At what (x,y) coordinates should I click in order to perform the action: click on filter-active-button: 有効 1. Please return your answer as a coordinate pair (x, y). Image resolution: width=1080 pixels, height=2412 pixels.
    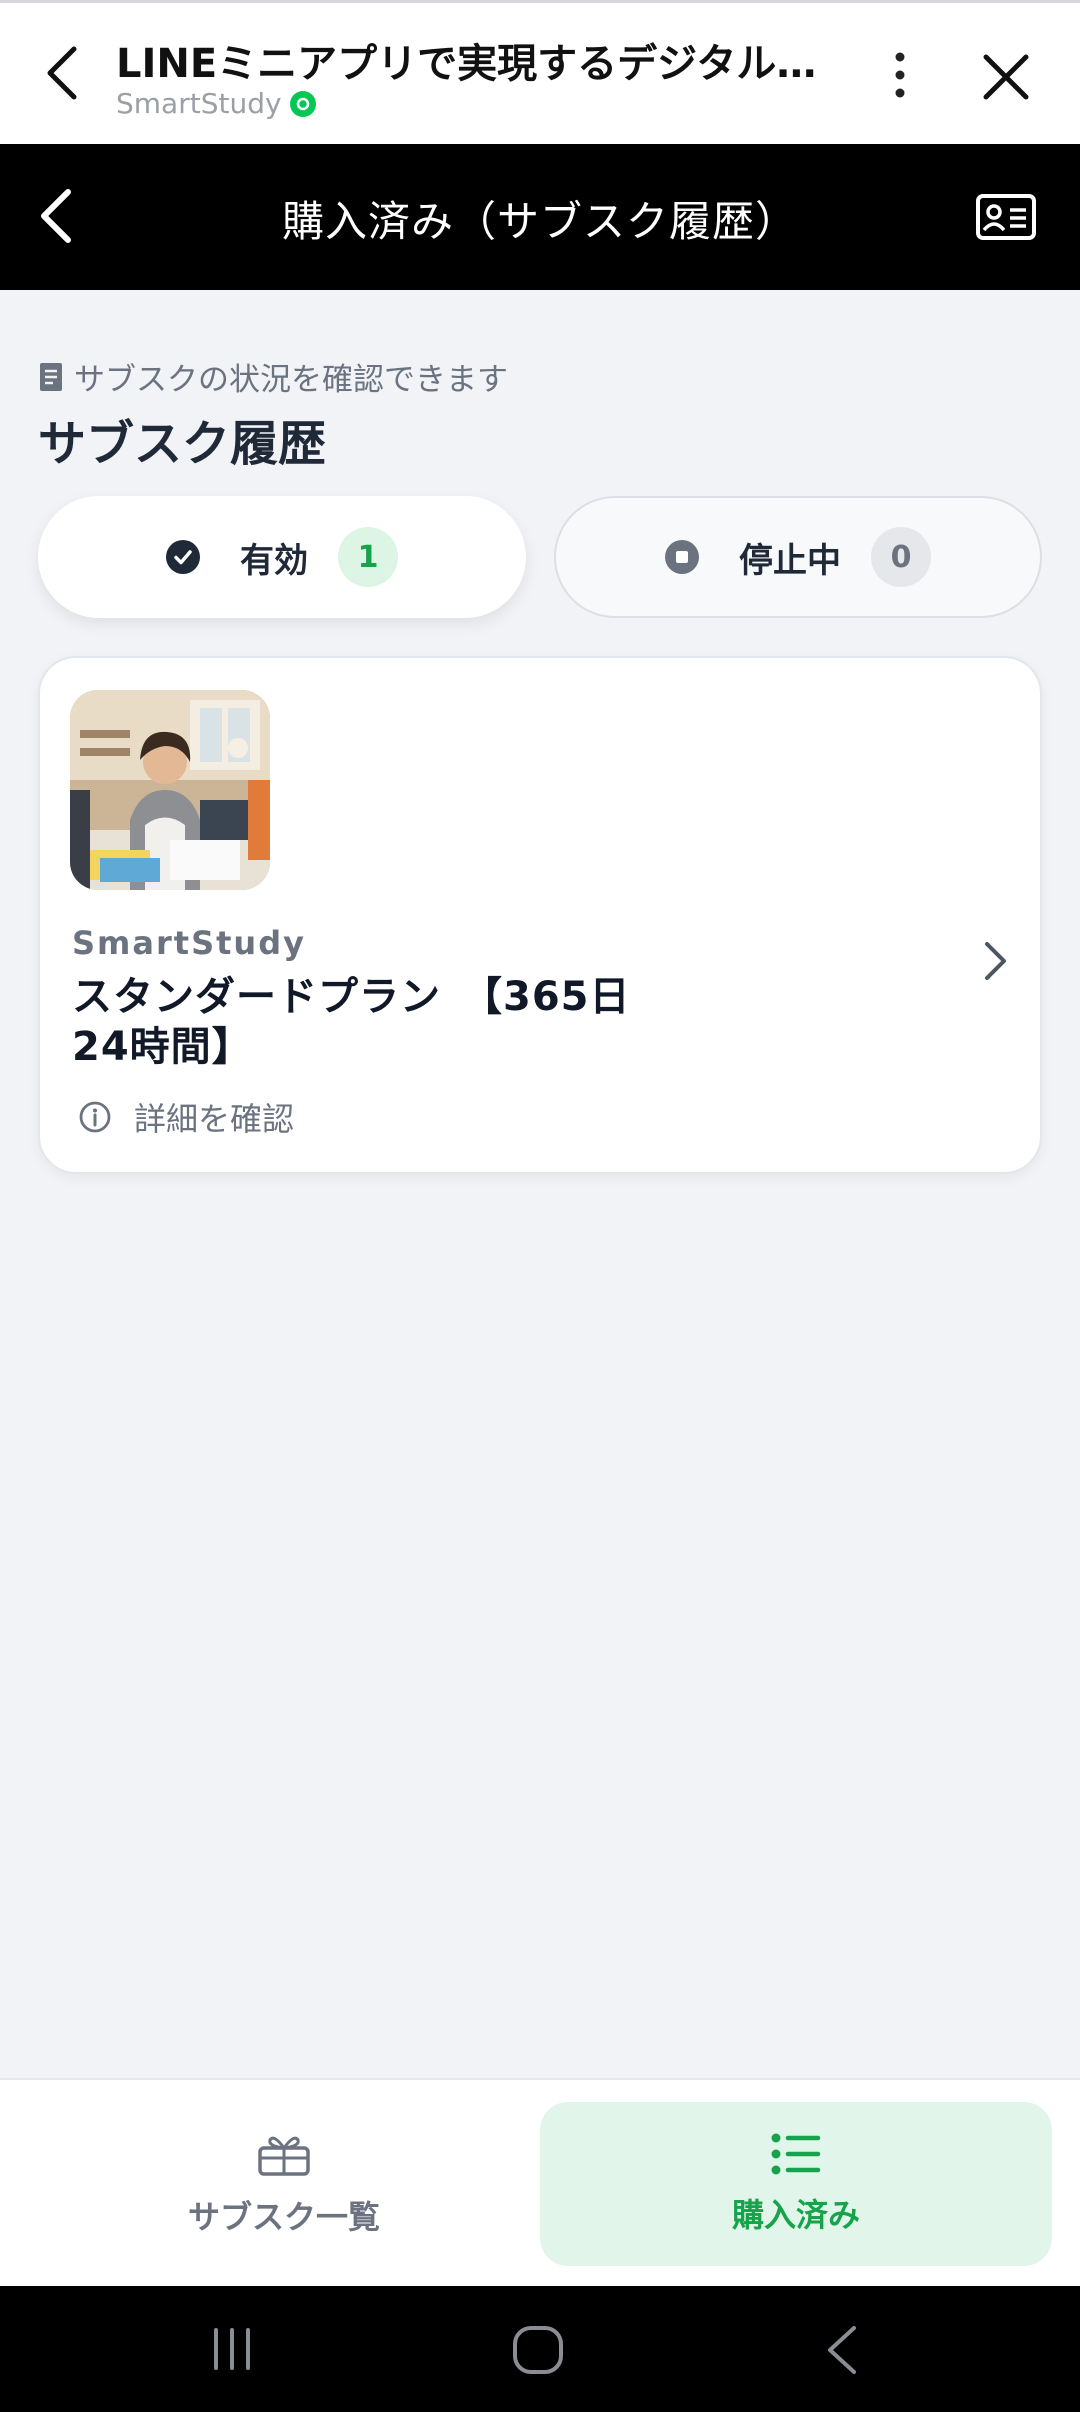
    Looking at the image, I should click on (282, 557).